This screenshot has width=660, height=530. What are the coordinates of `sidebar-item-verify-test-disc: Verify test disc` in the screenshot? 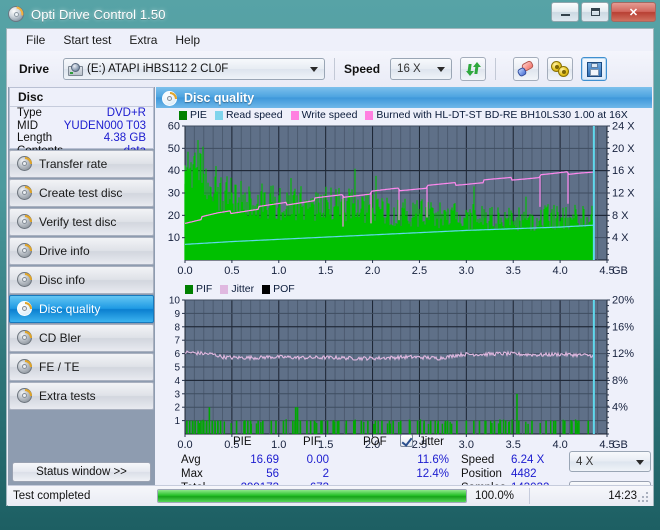 It's located at (81, 222).